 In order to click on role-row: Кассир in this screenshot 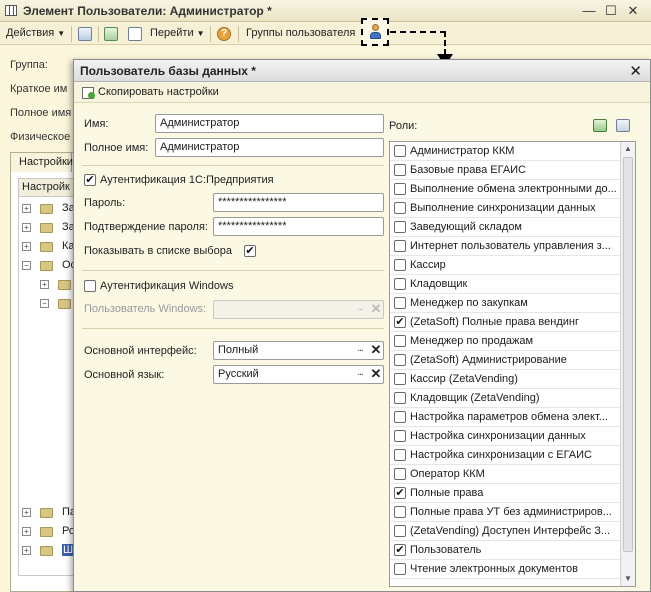, I will do `click(505, 265)`.